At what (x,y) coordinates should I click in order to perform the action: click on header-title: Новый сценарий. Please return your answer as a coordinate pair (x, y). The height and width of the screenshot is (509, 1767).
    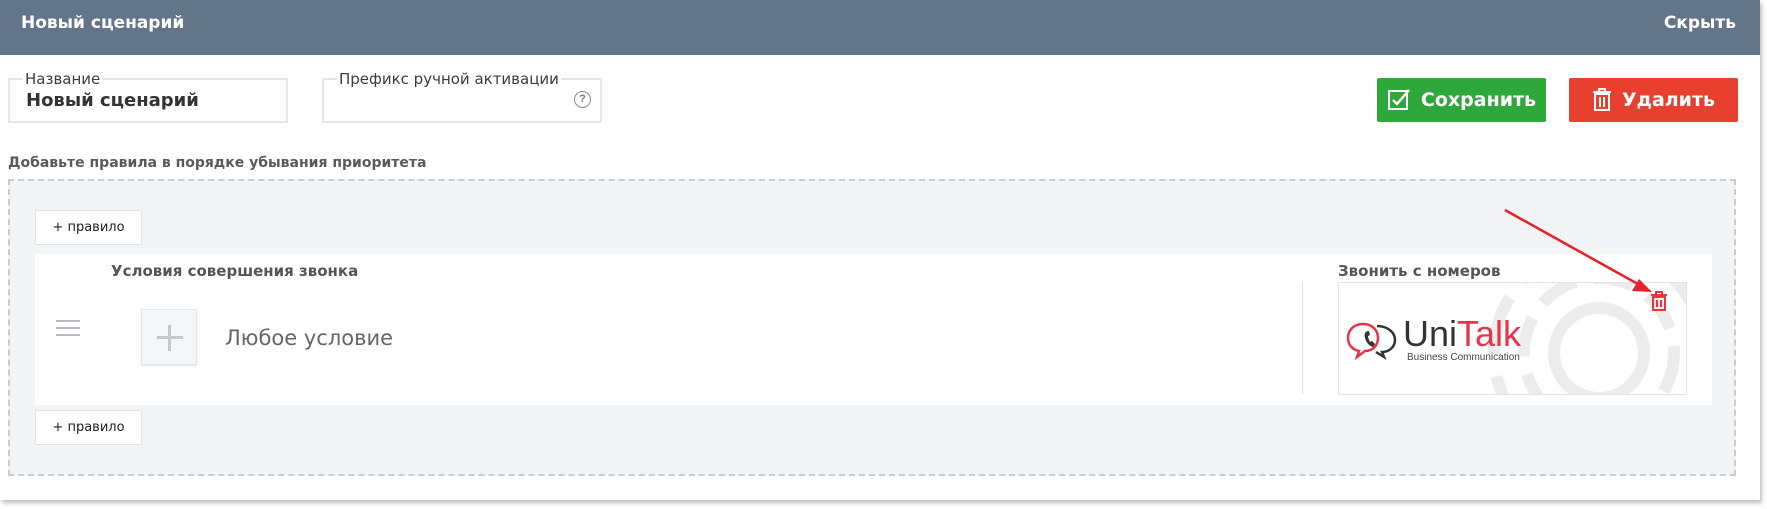
    Looking at the image, I should click on (103, 23).